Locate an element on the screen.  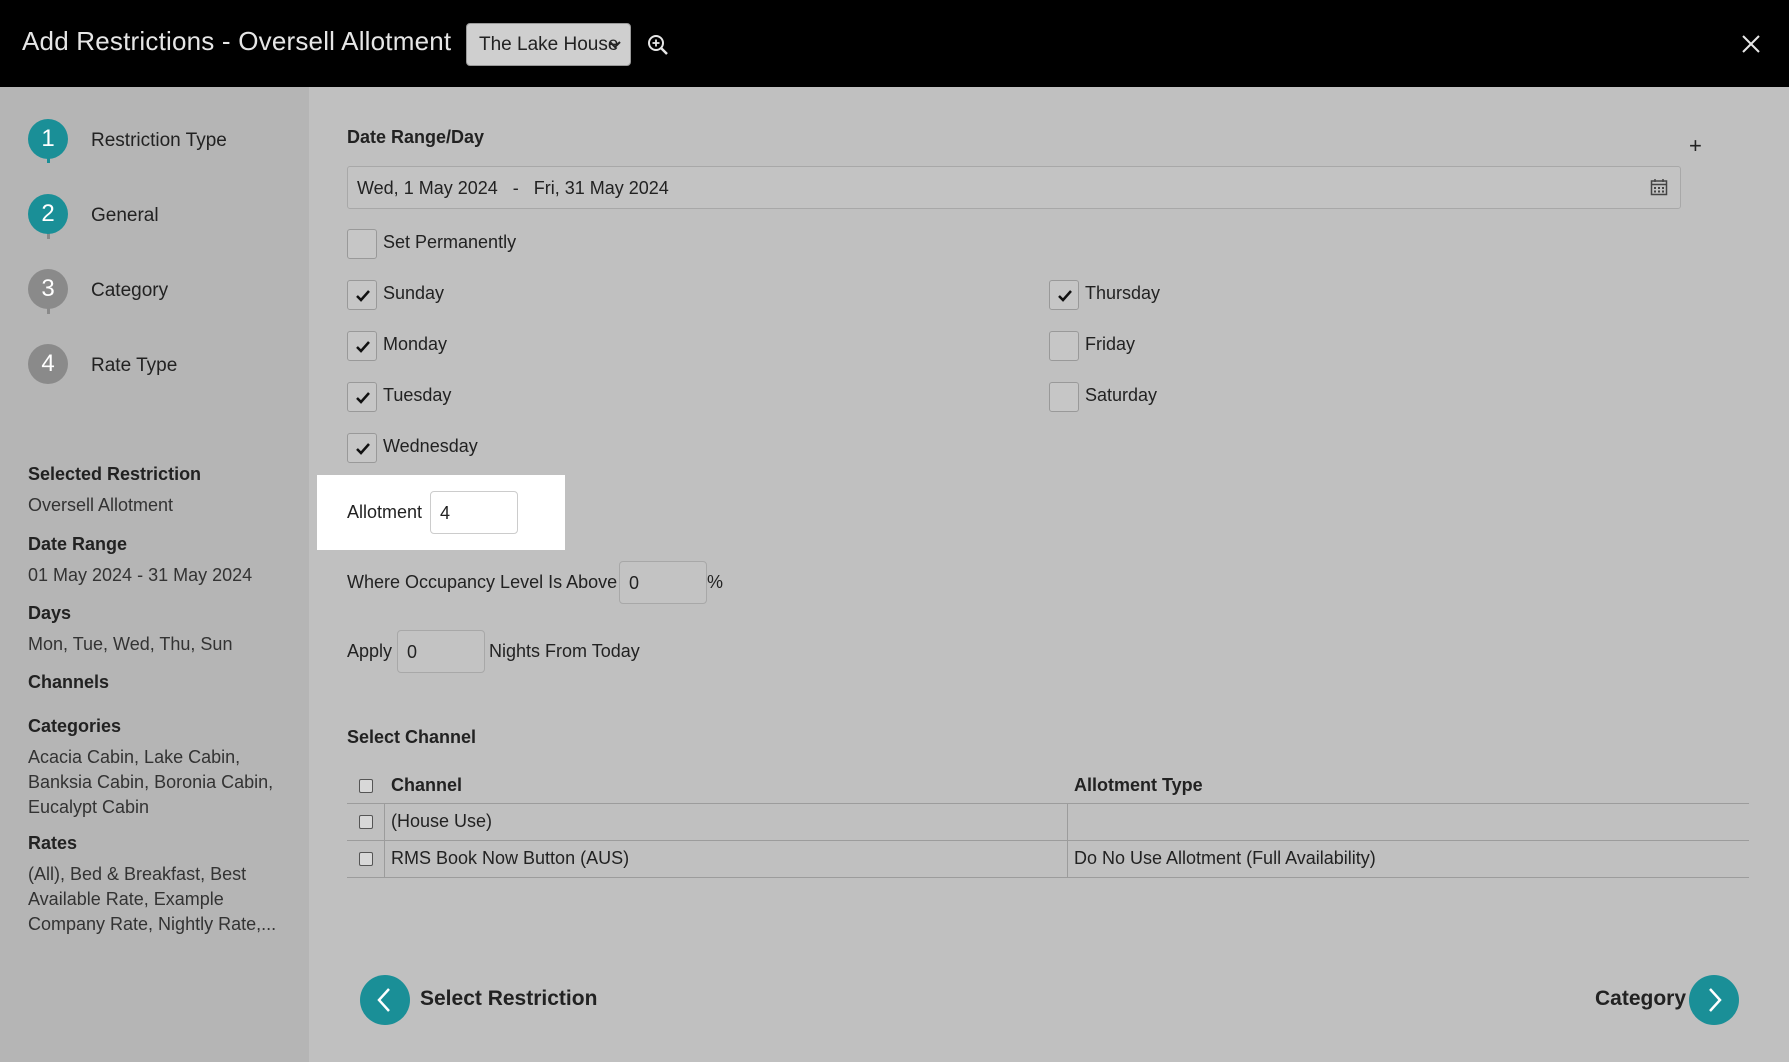
friday-label: Friday is located at coordinates (1110, 344).